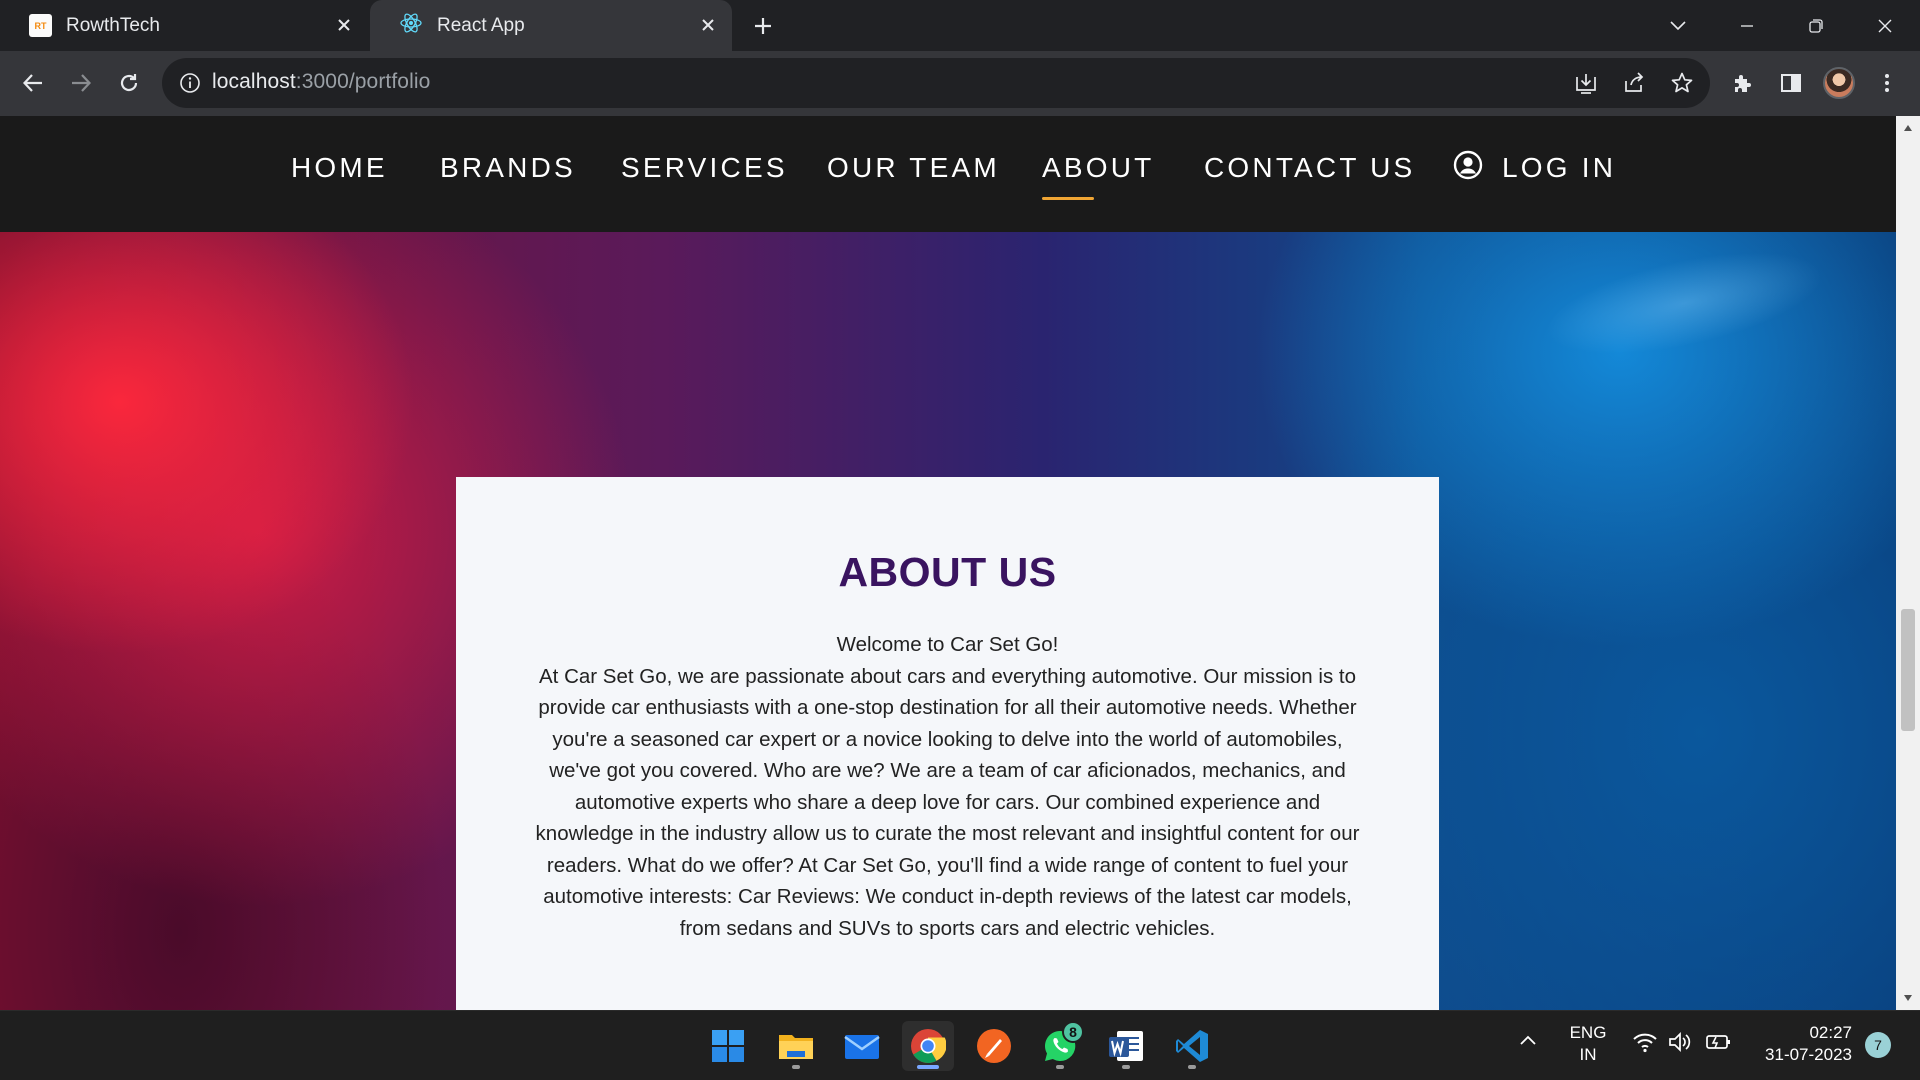 The height and width of the screenshot is (1080, 1920). I want to click on url-text: localhost:3000/portfolio, so click(321, 82).